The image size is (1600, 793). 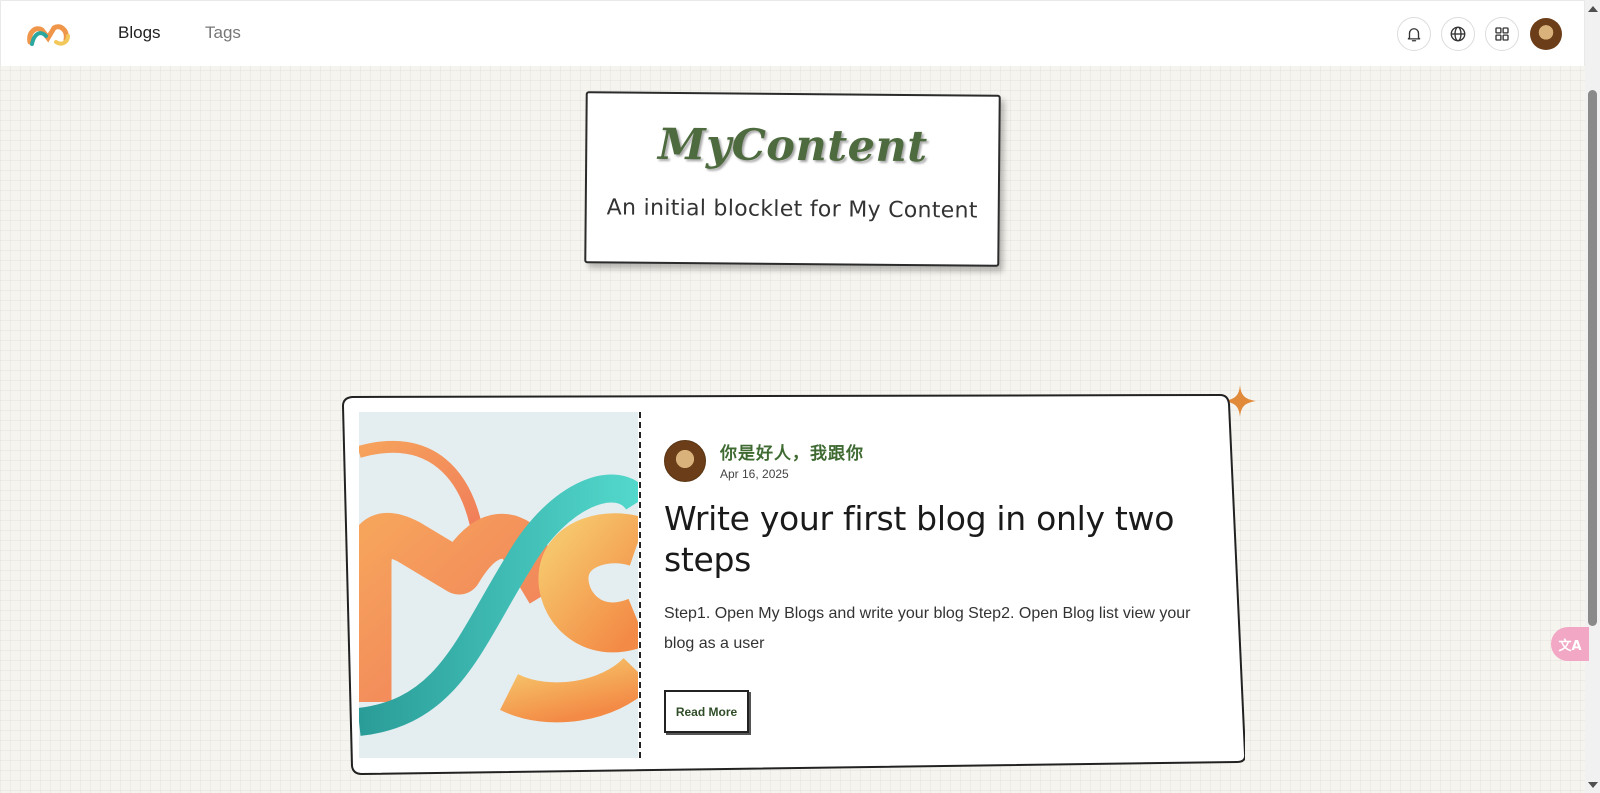 I want to click on bell-icon, so click(x=1414, y=35).